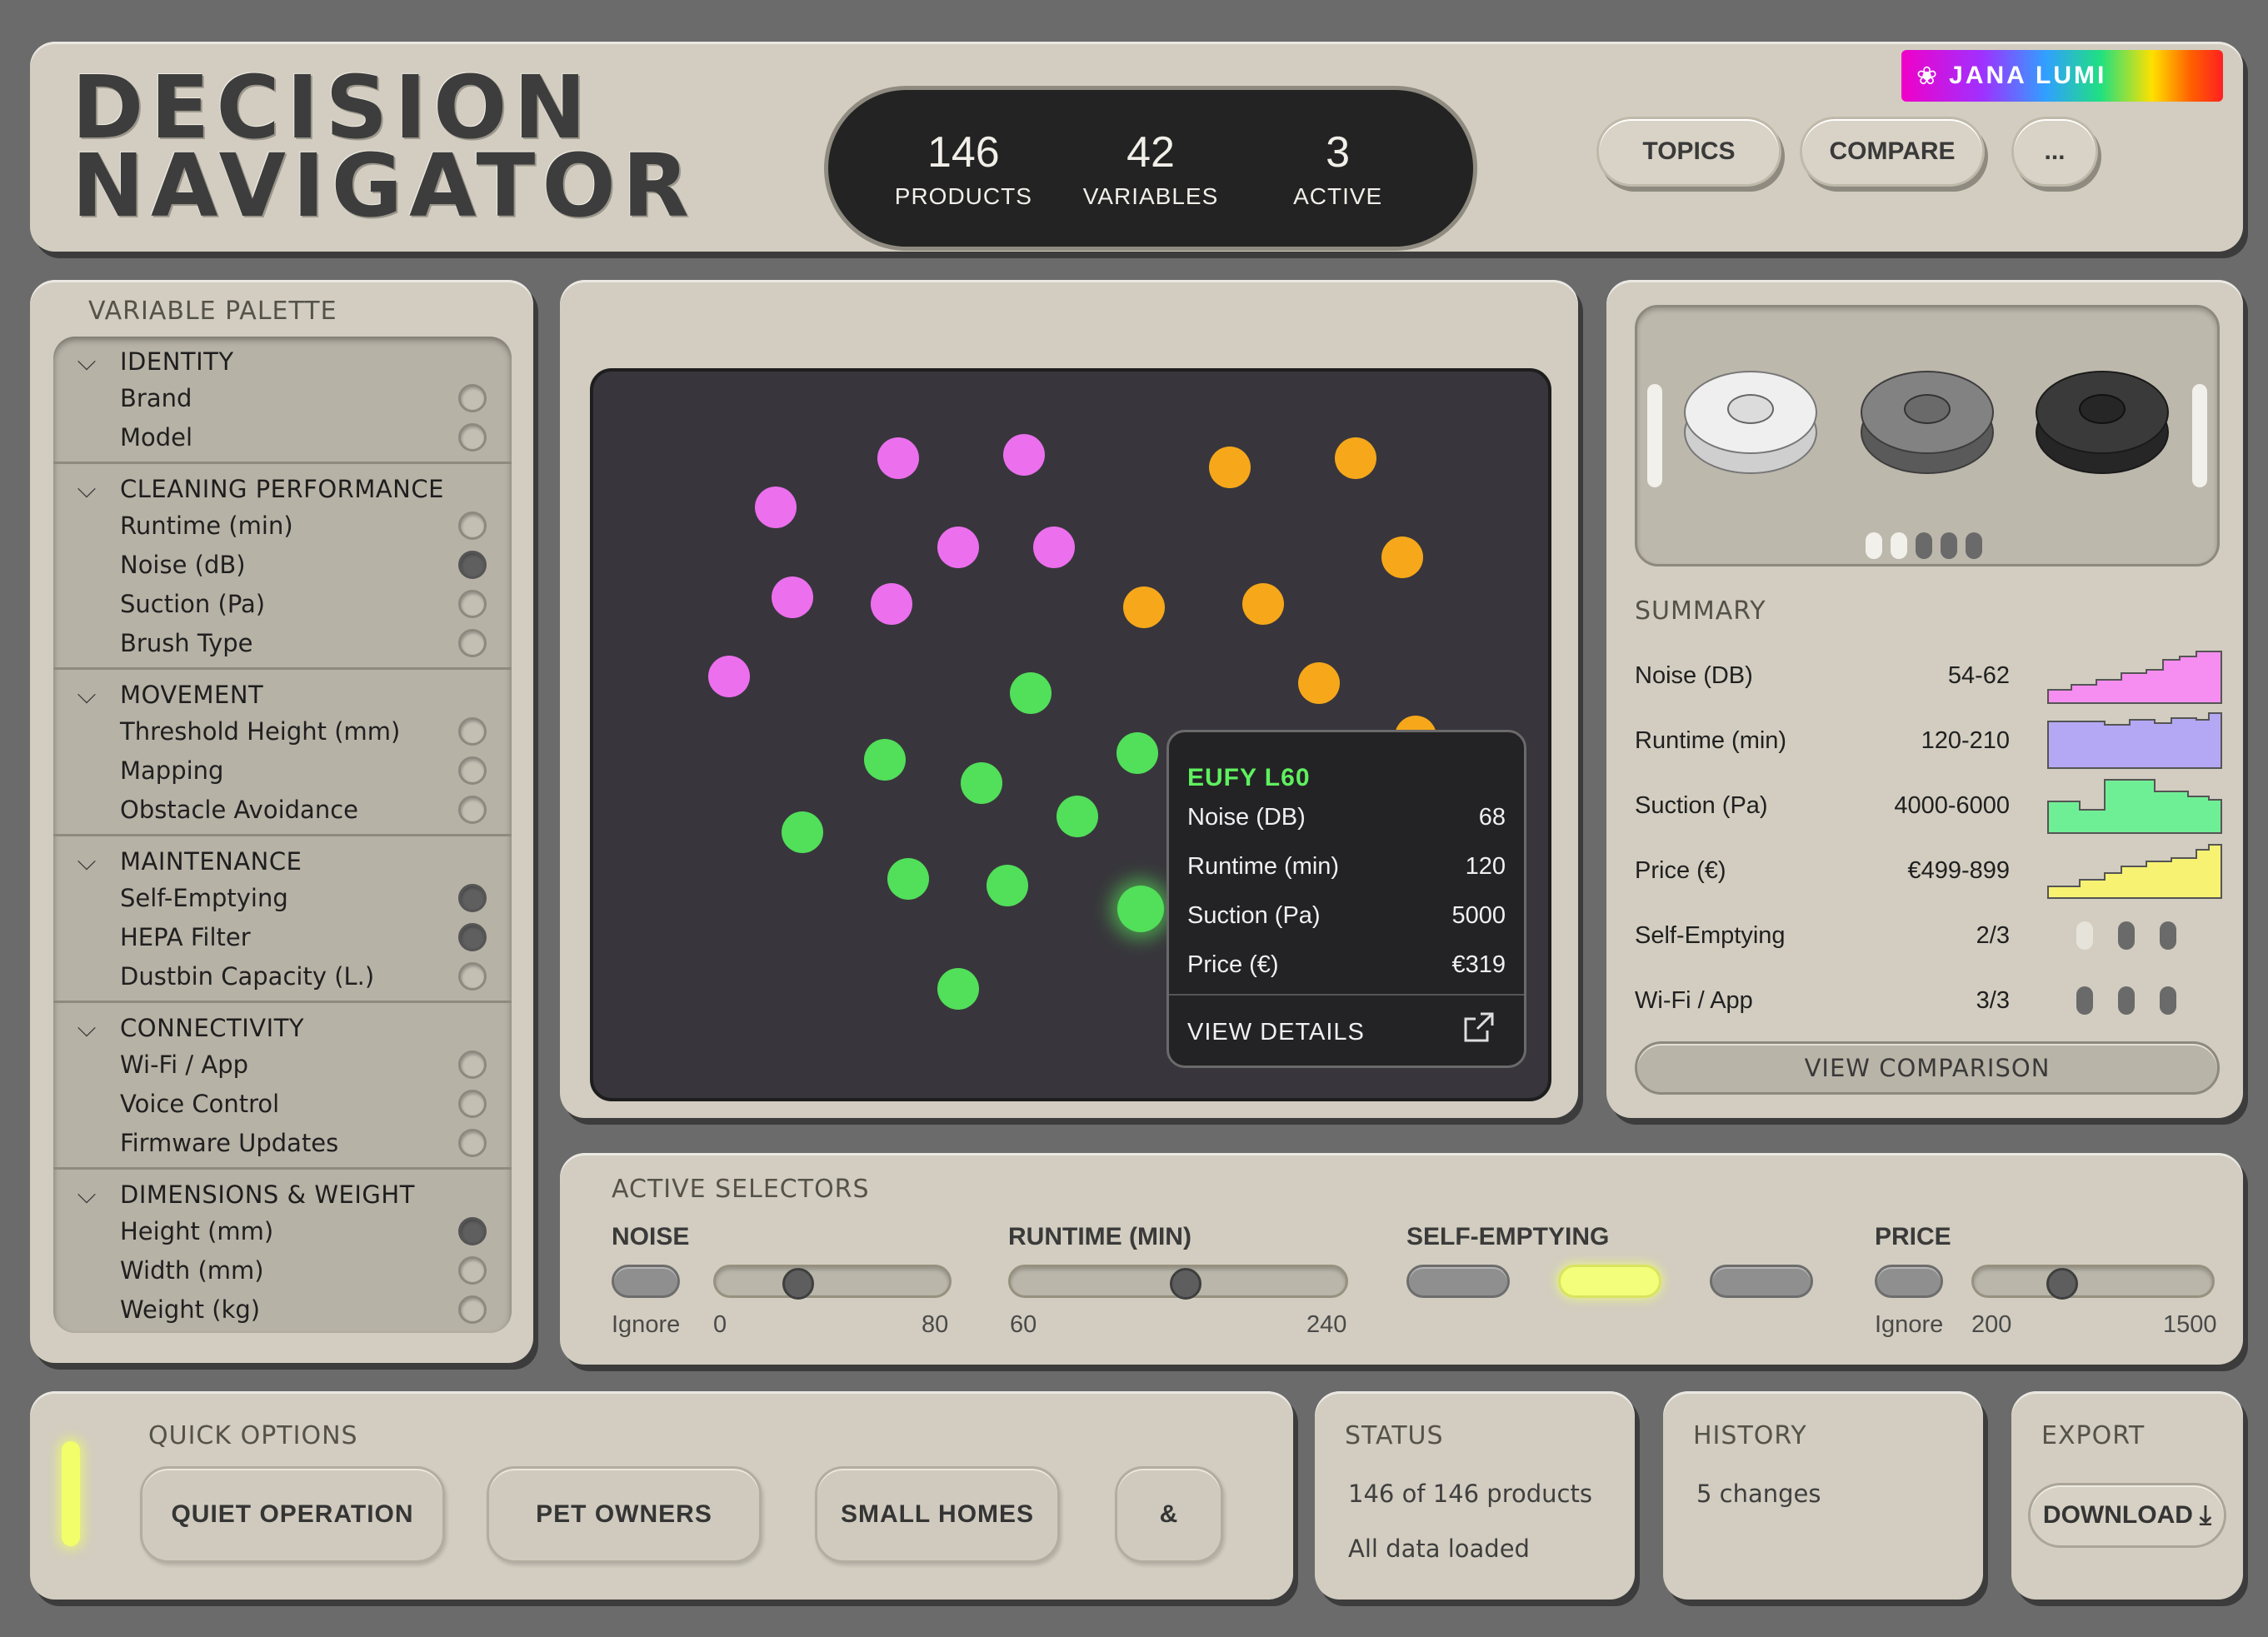 This screenshot has height=1637, width=2268. Describe the element at coordinates (2062, 1284) in the screenshot. I see `price-slider-knob` at that location.